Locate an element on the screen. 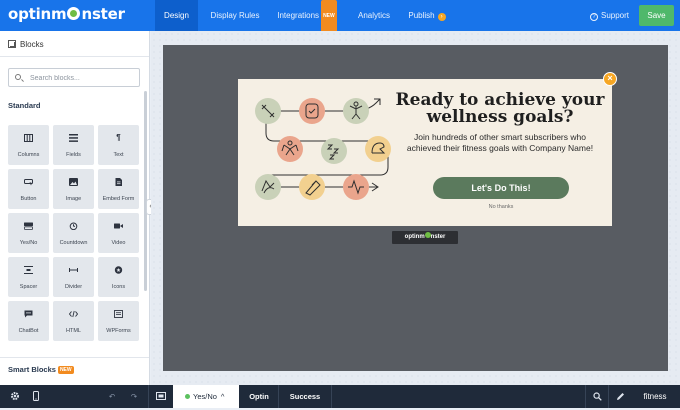 This screenshot has height=410, width=680. block-video: Video is located at coordinates (118, 233).